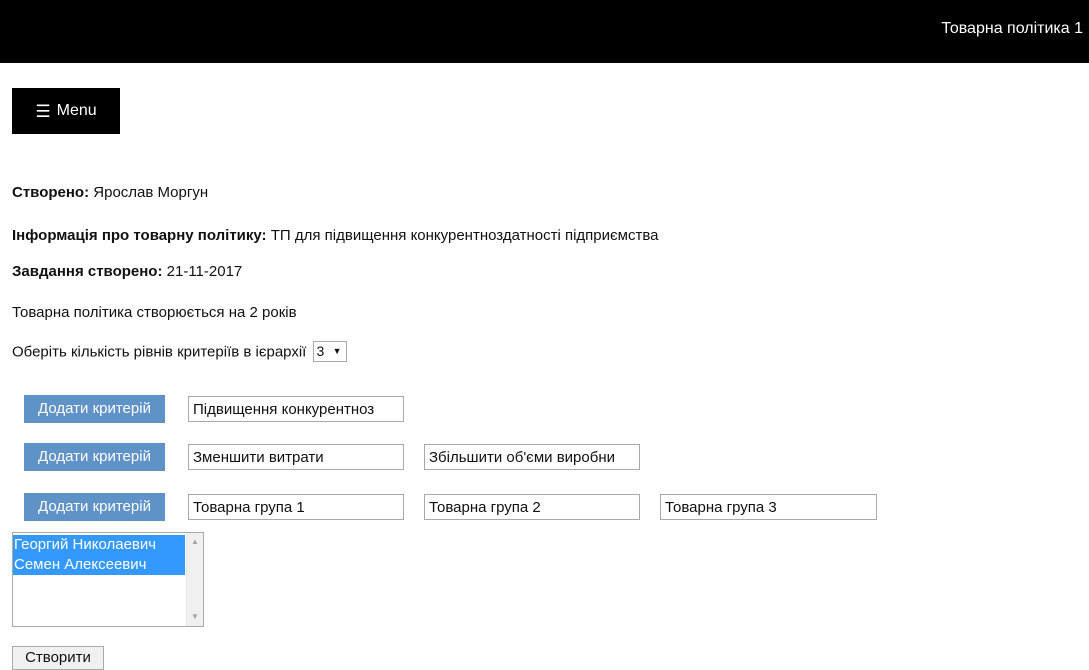  What do you see at coordinates (76, 110) in the screenshot?
I see `menu-label: Menu` at bounding box center [76, 110].